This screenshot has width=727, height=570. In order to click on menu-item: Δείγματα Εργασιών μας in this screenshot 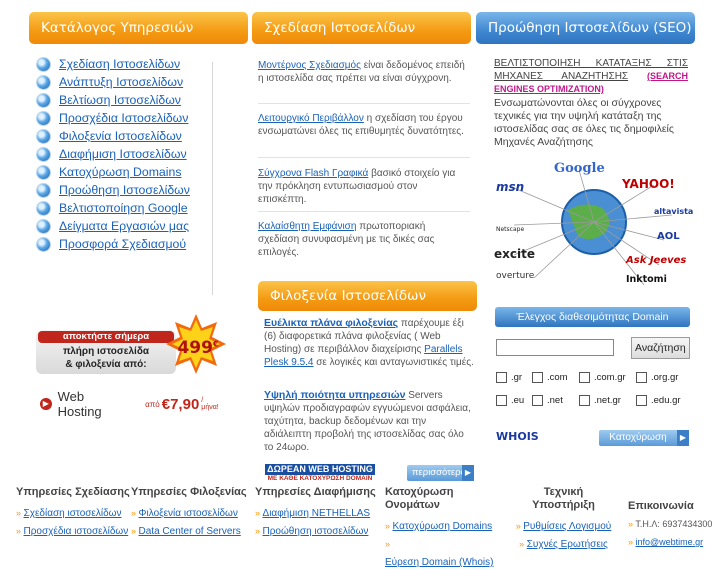, I will do `click(132, 226)`.